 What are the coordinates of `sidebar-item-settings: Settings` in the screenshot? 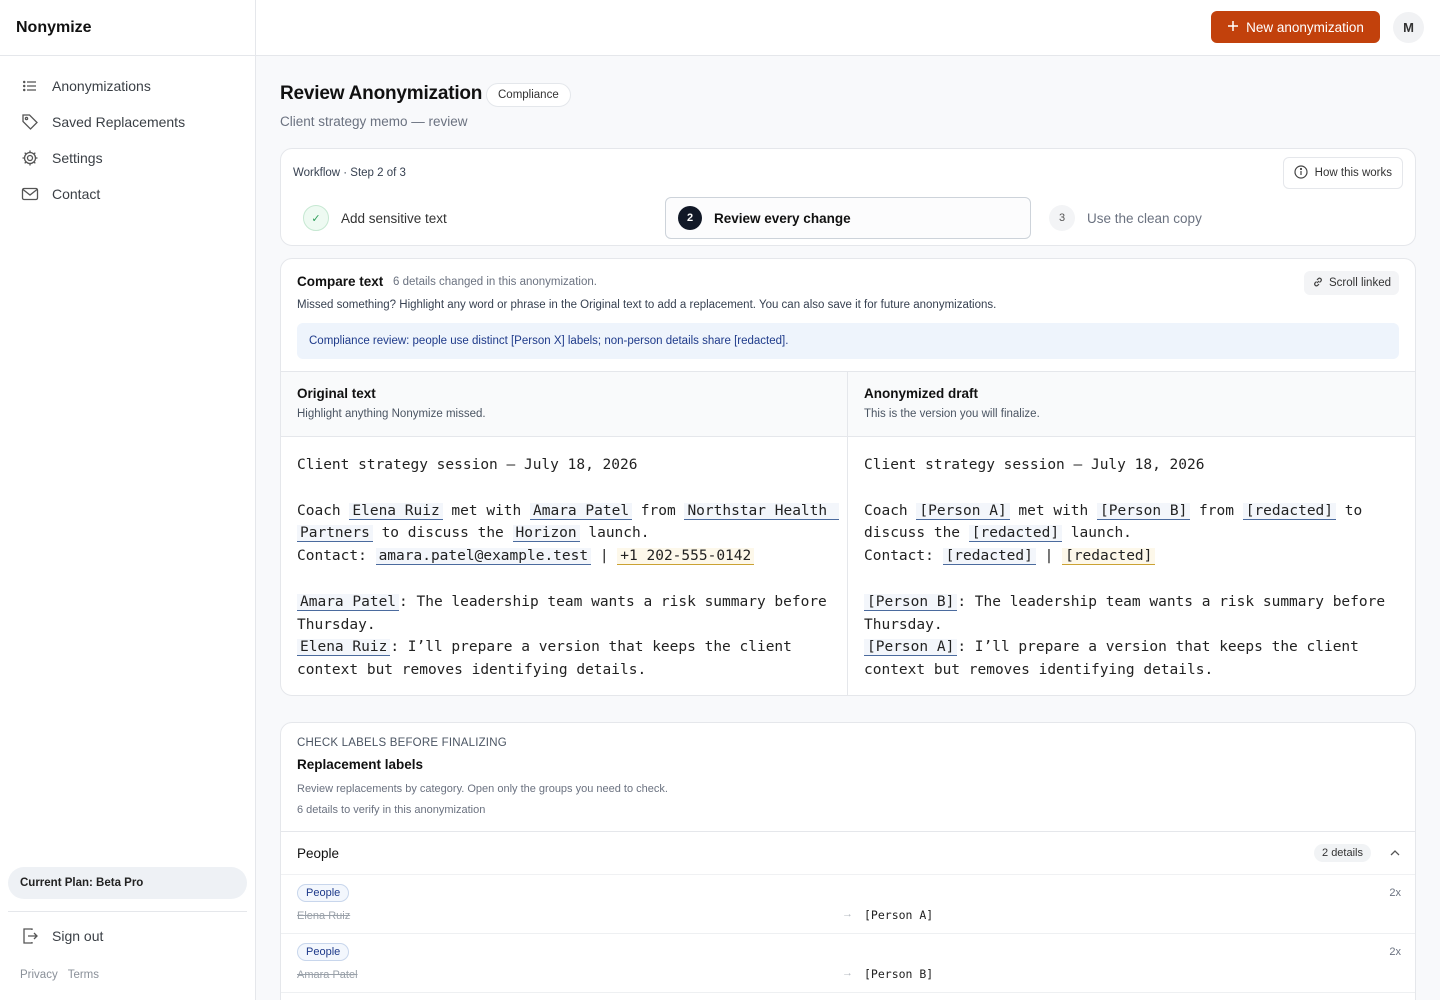 It's located at (127, 158).